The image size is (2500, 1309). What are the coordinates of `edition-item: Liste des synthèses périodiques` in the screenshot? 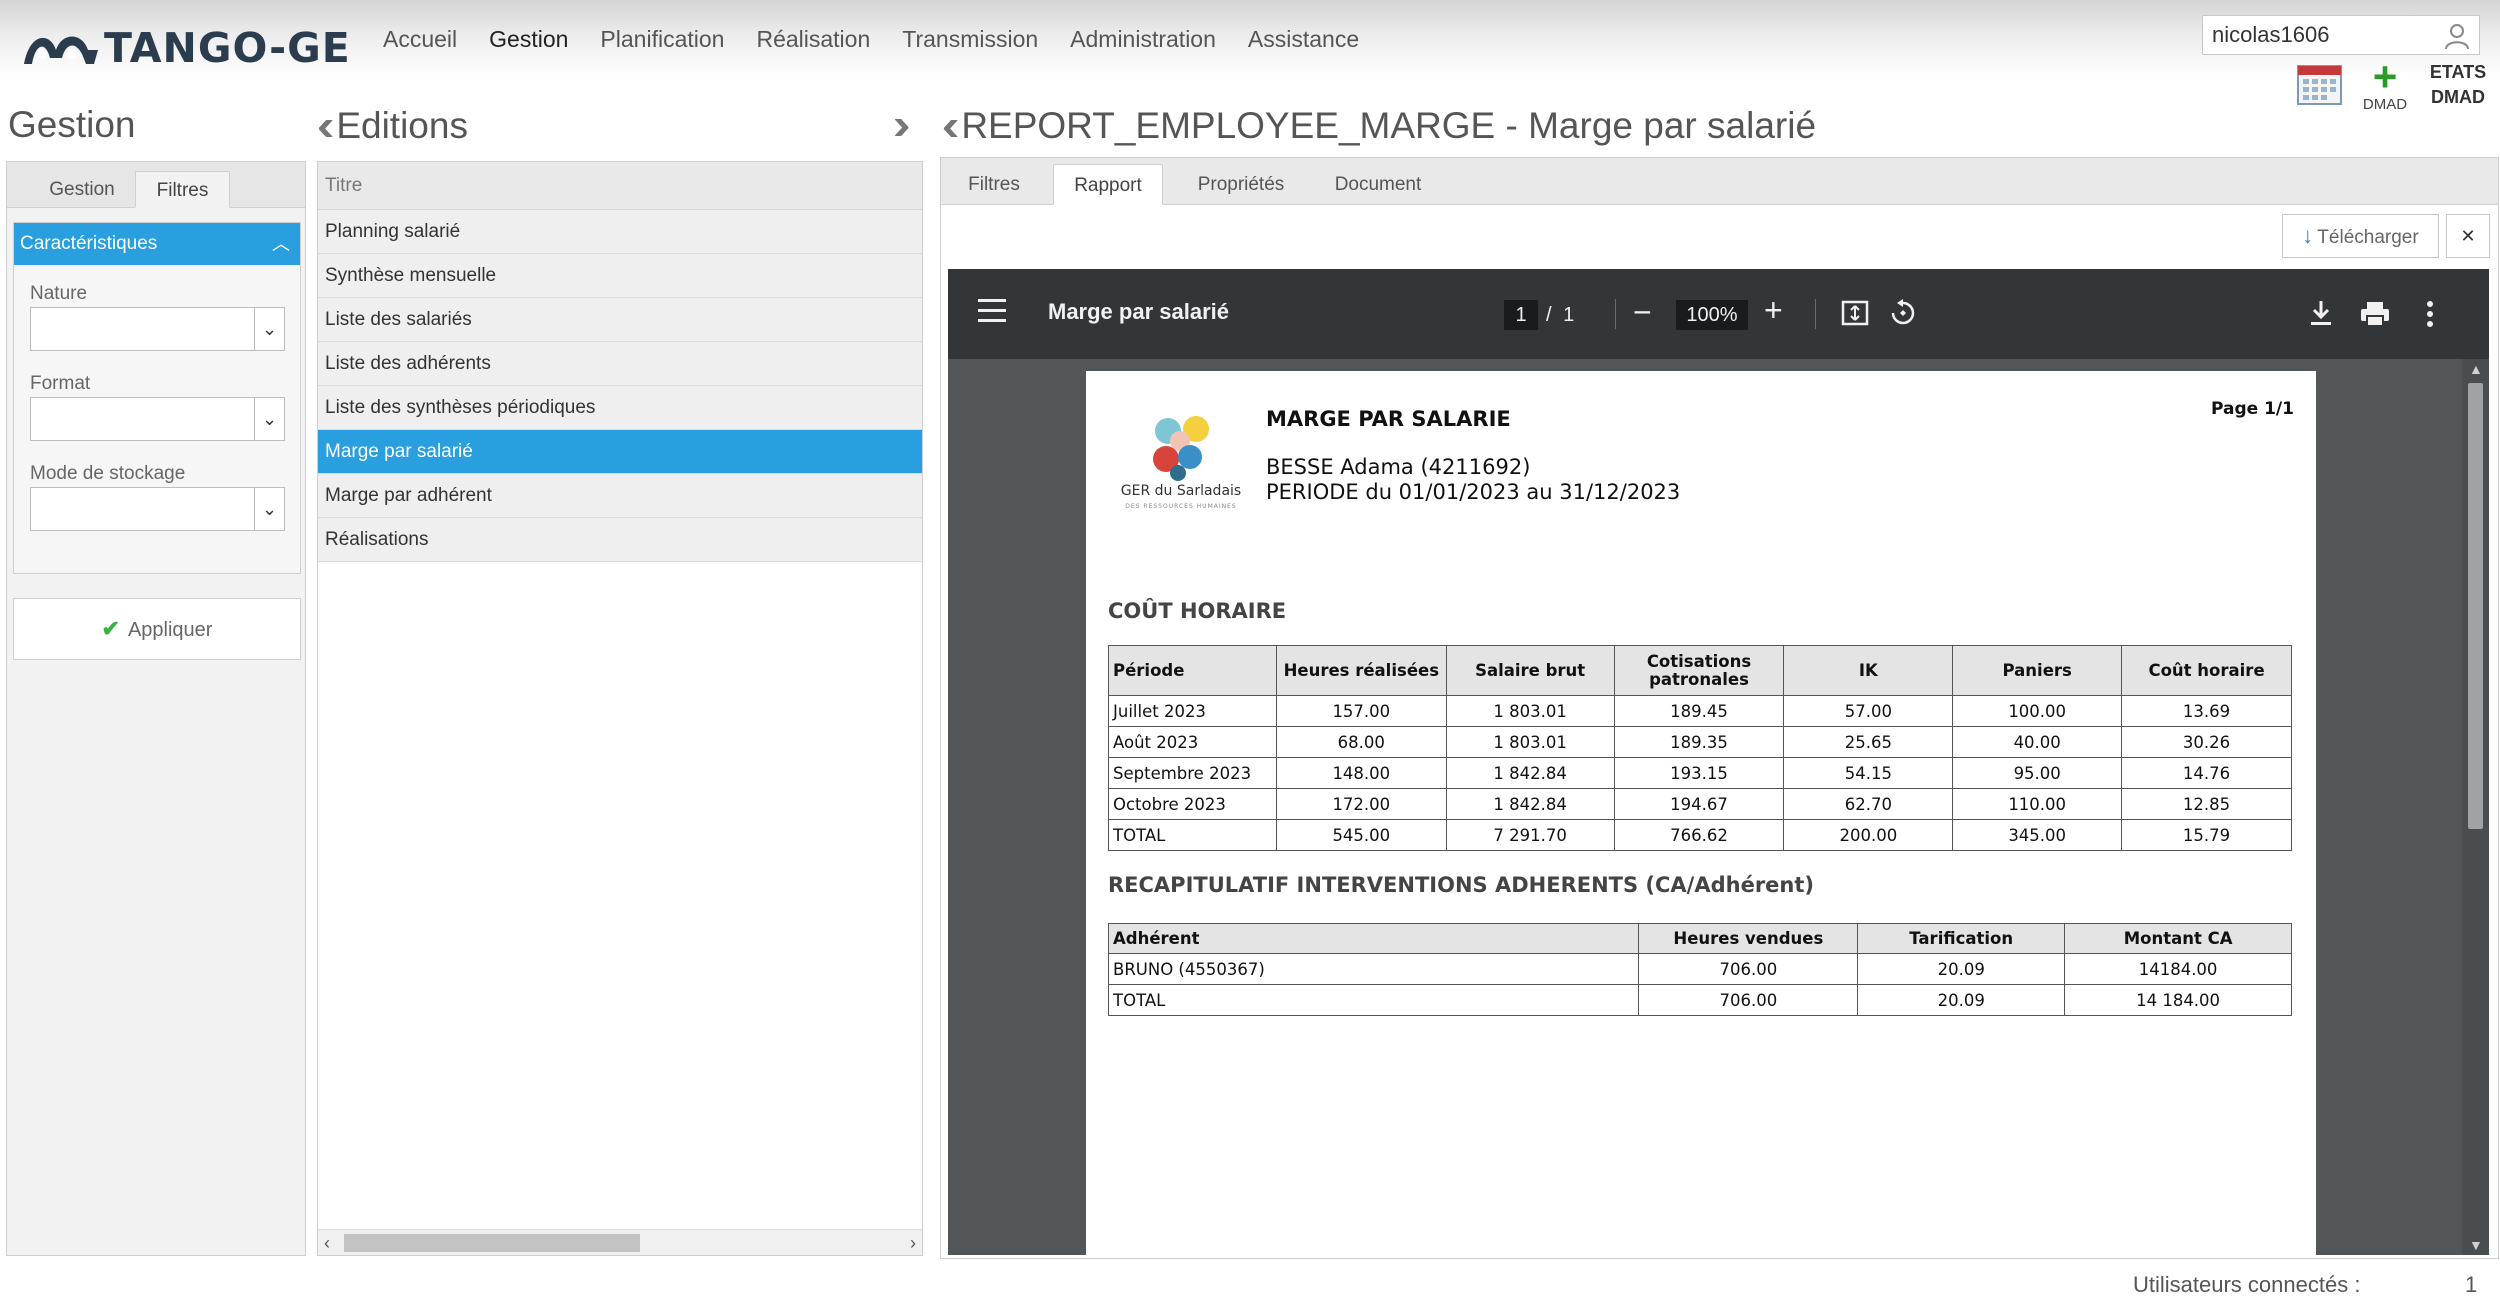 It's located at (620, 408).